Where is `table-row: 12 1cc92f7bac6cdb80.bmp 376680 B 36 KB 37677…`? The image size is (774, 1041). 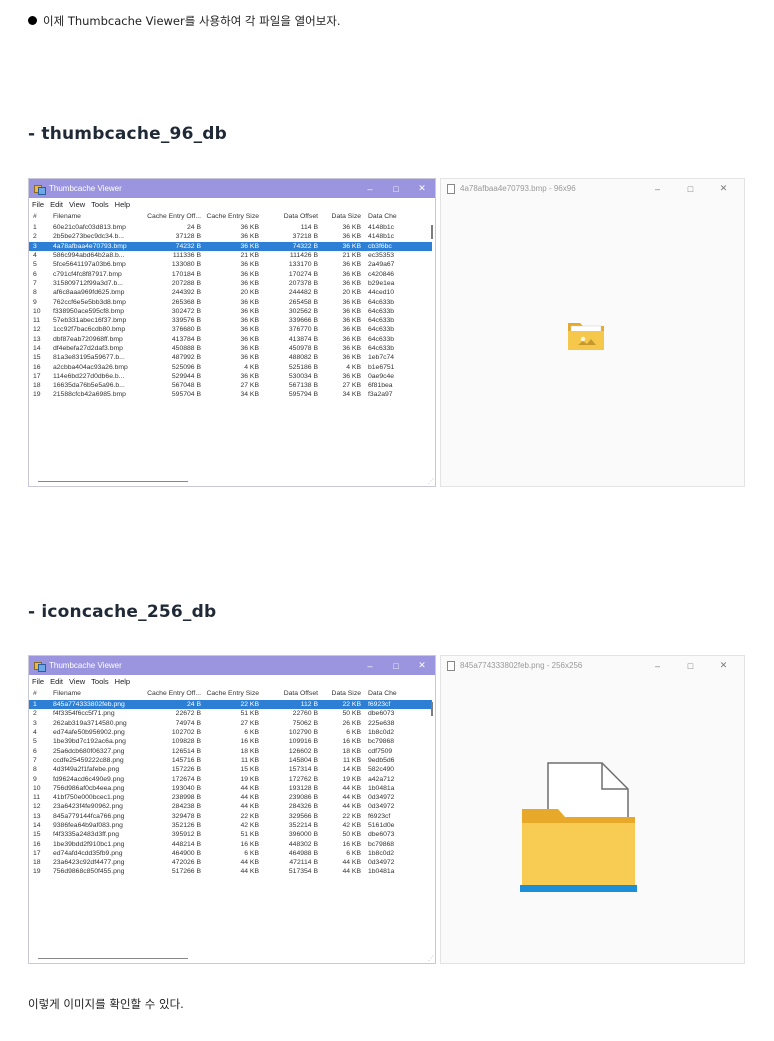
table-row: 12 1cc92f7bac6cdb80.bmp 376680 B 36 KB 37677… is located at coordinates (230, 329).